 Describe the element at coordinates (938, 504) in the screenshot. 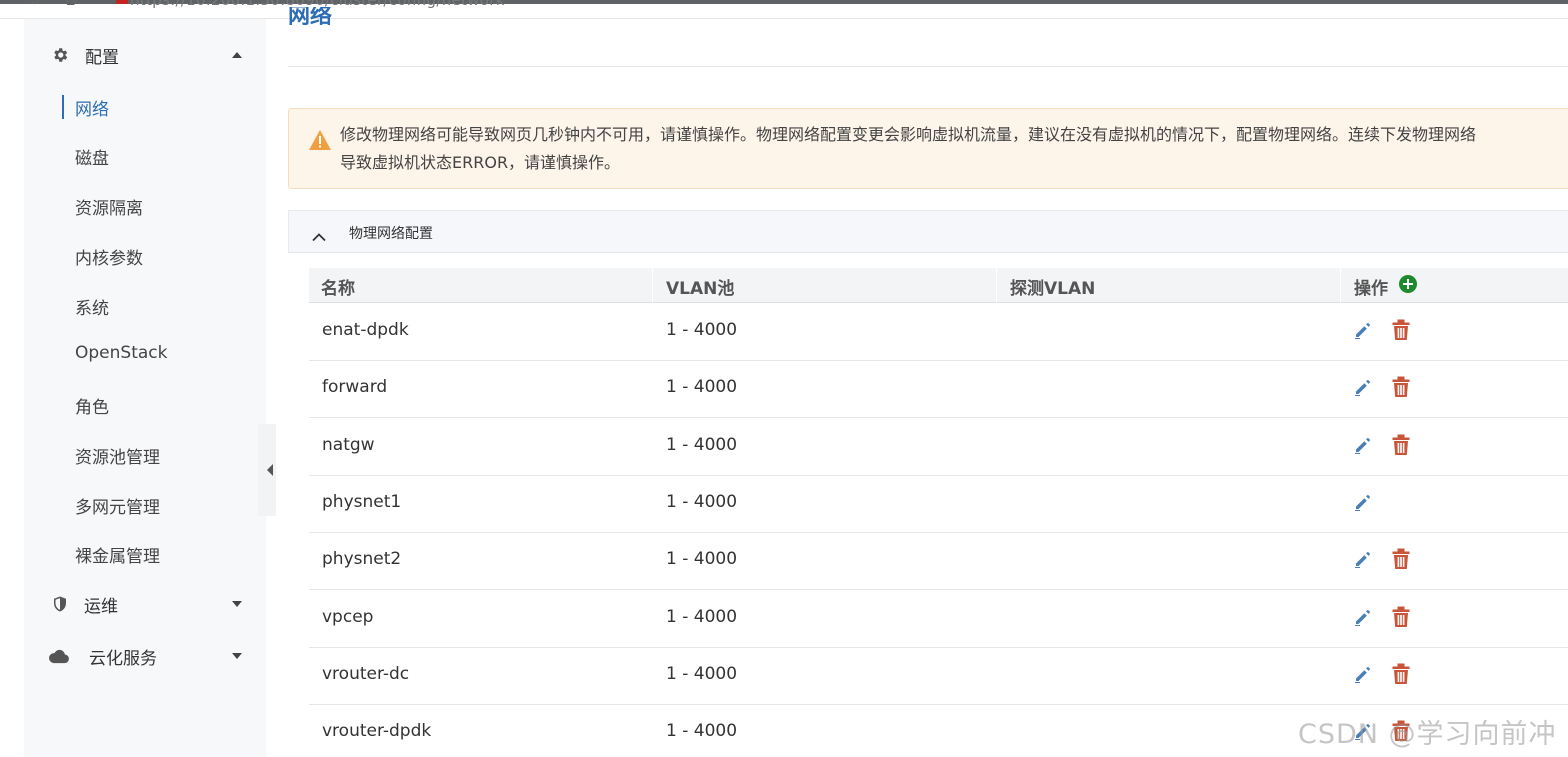

I see `table-row: physnet1 1 - 4000` at that location.